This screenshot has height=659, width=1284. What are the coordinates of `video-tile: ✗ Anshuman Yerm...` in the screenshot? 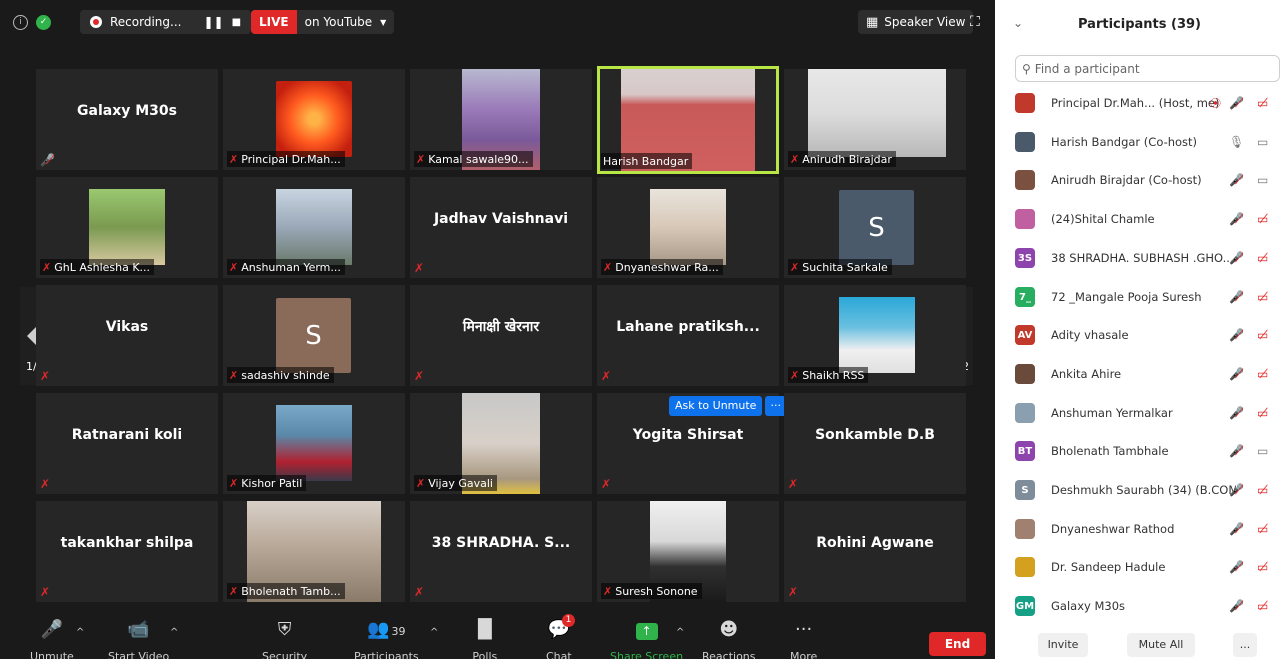 It's located at (314, 227).